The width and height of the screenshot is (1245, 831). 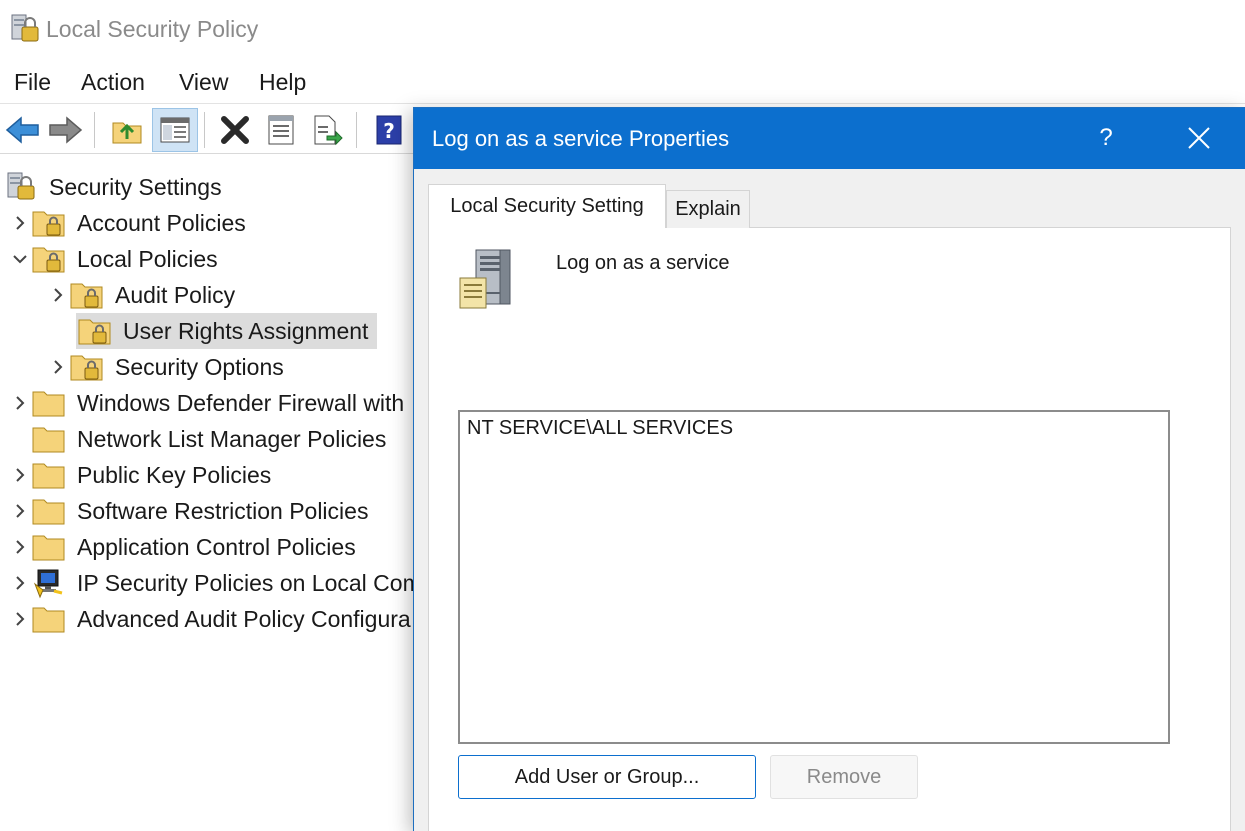 I want to click on tree-item-label: Software Restriction Policies, so click(x=223, y=510).